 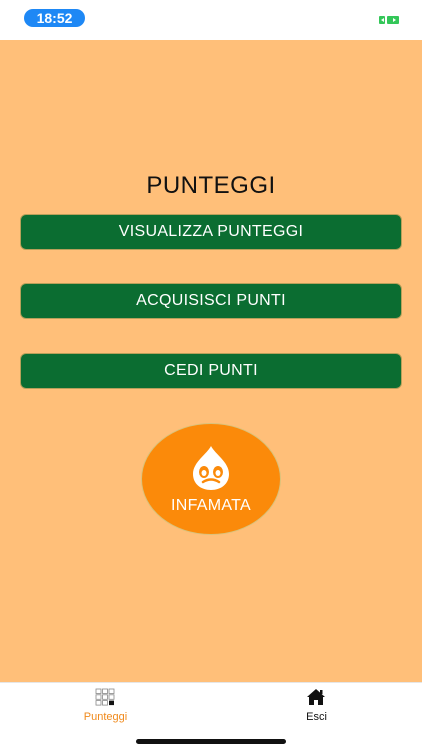 What do you see at coordinates (54, 18) in the screenshot?
I see `status-time: 18:52` at bounding box center [54, 18].